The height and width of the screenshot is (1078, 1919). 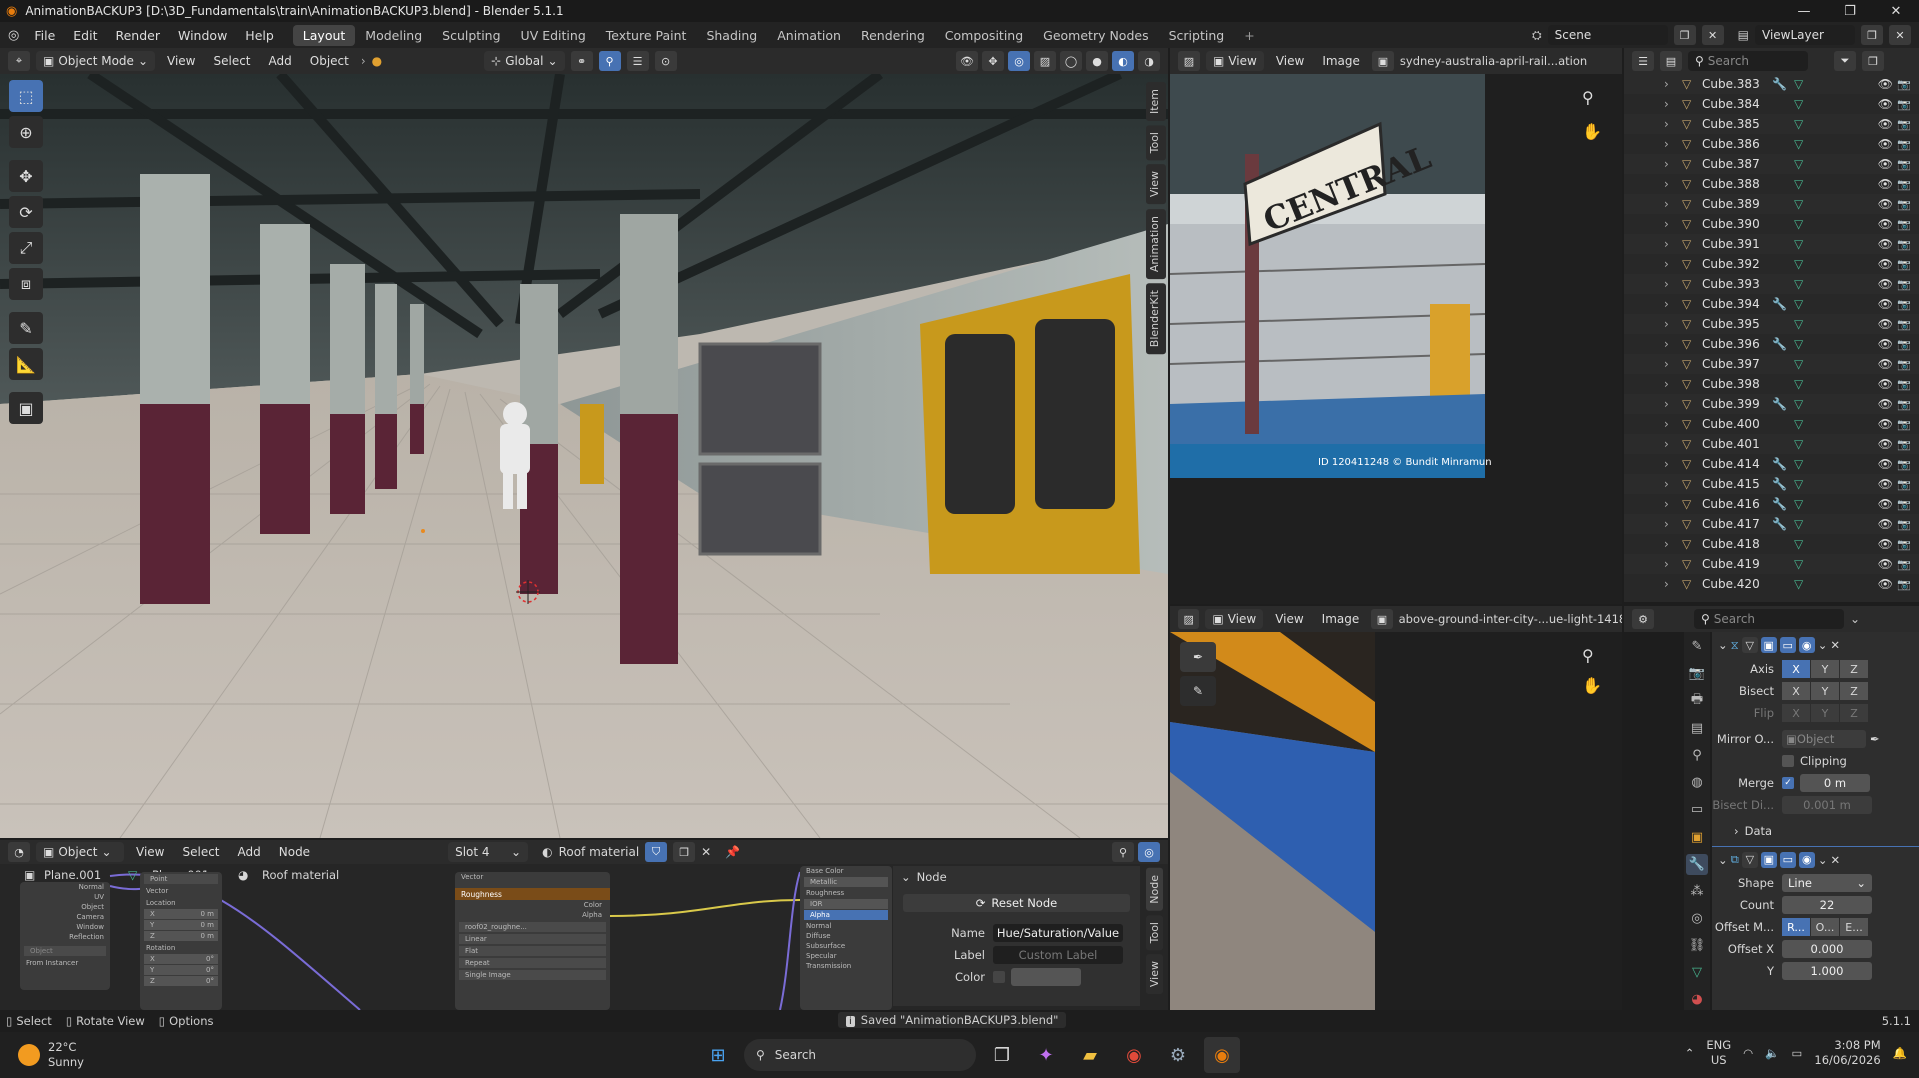 I want to click on duplicate-material-icon: ❐, so click(x=684, y=852).